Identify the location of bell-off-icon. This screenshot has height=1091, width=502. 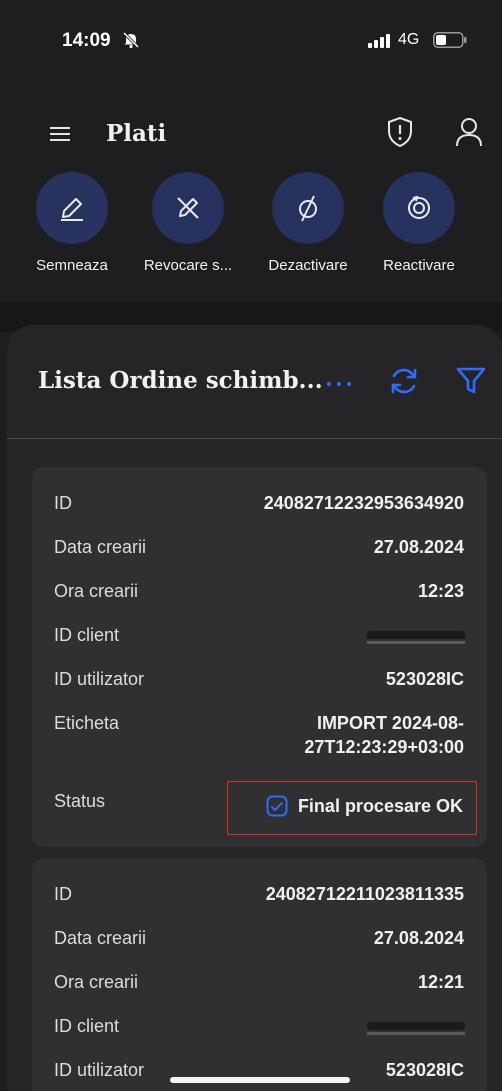
(131, 40).